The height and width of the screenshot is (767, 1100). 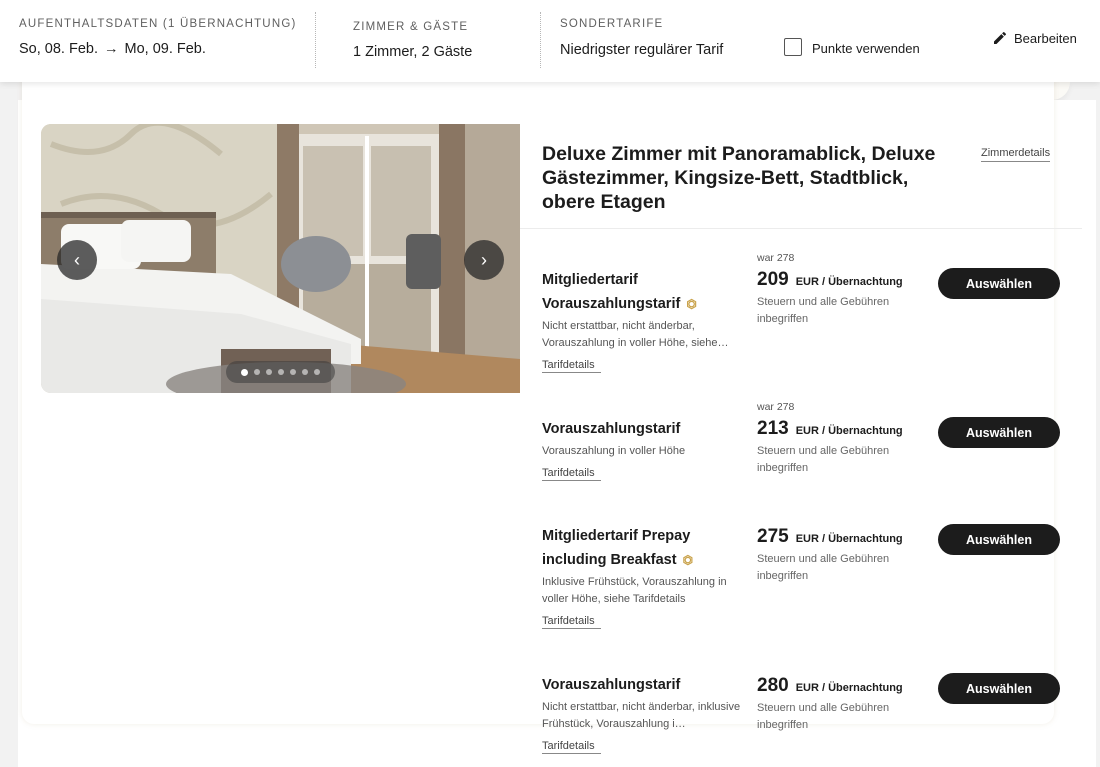 I want to click on special-rates-value: Niedrigster regulärer Tarif, so click(x=642, y=50).